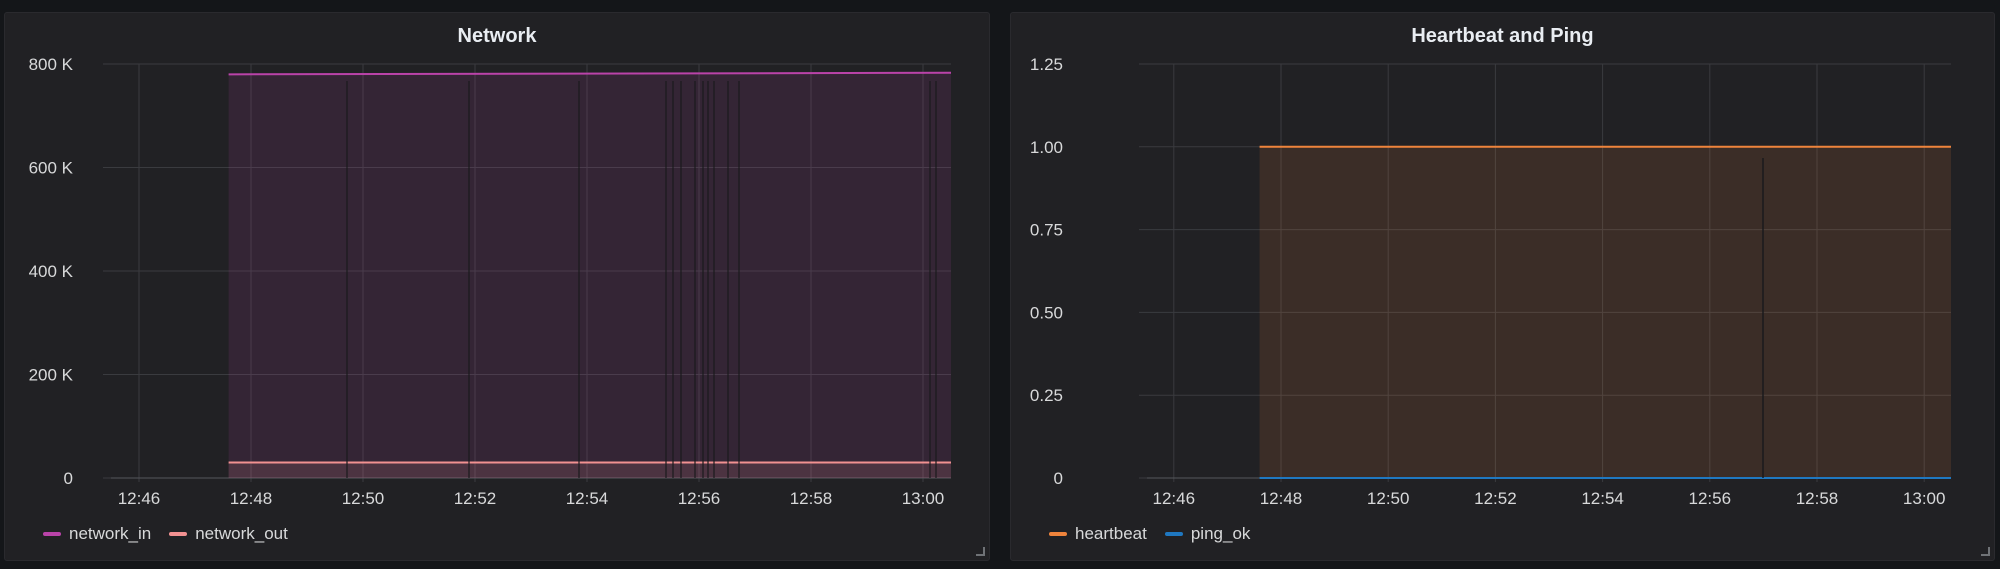  I want to click on legend-item-network-in: network_in, so click(97, 534).